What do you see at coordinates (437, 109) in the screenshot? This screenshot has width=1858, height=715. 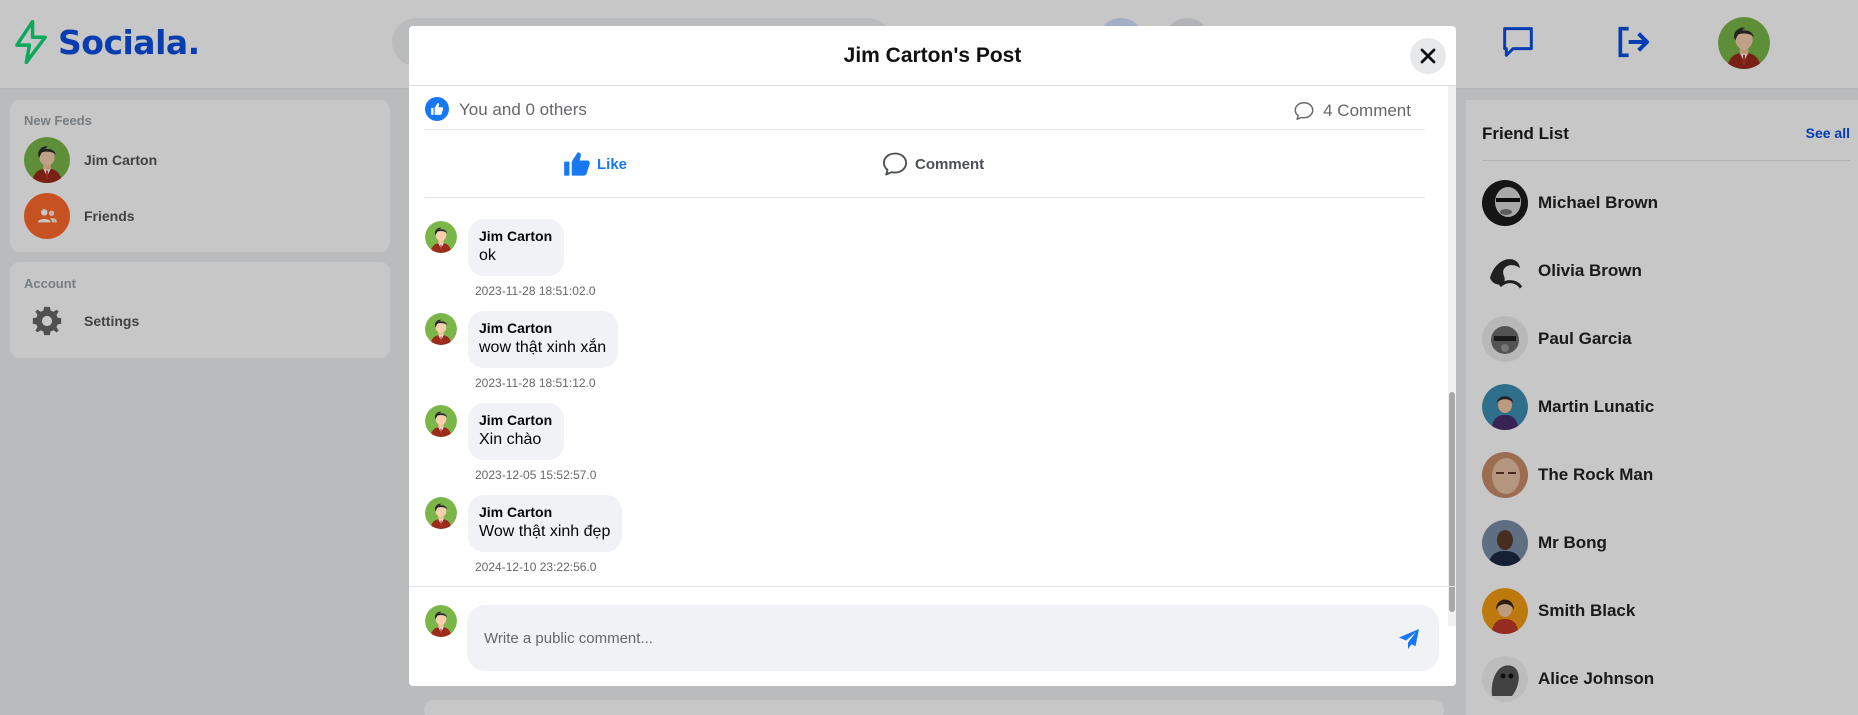 I see `like-badge-icon` at bounding box center [437, 109].